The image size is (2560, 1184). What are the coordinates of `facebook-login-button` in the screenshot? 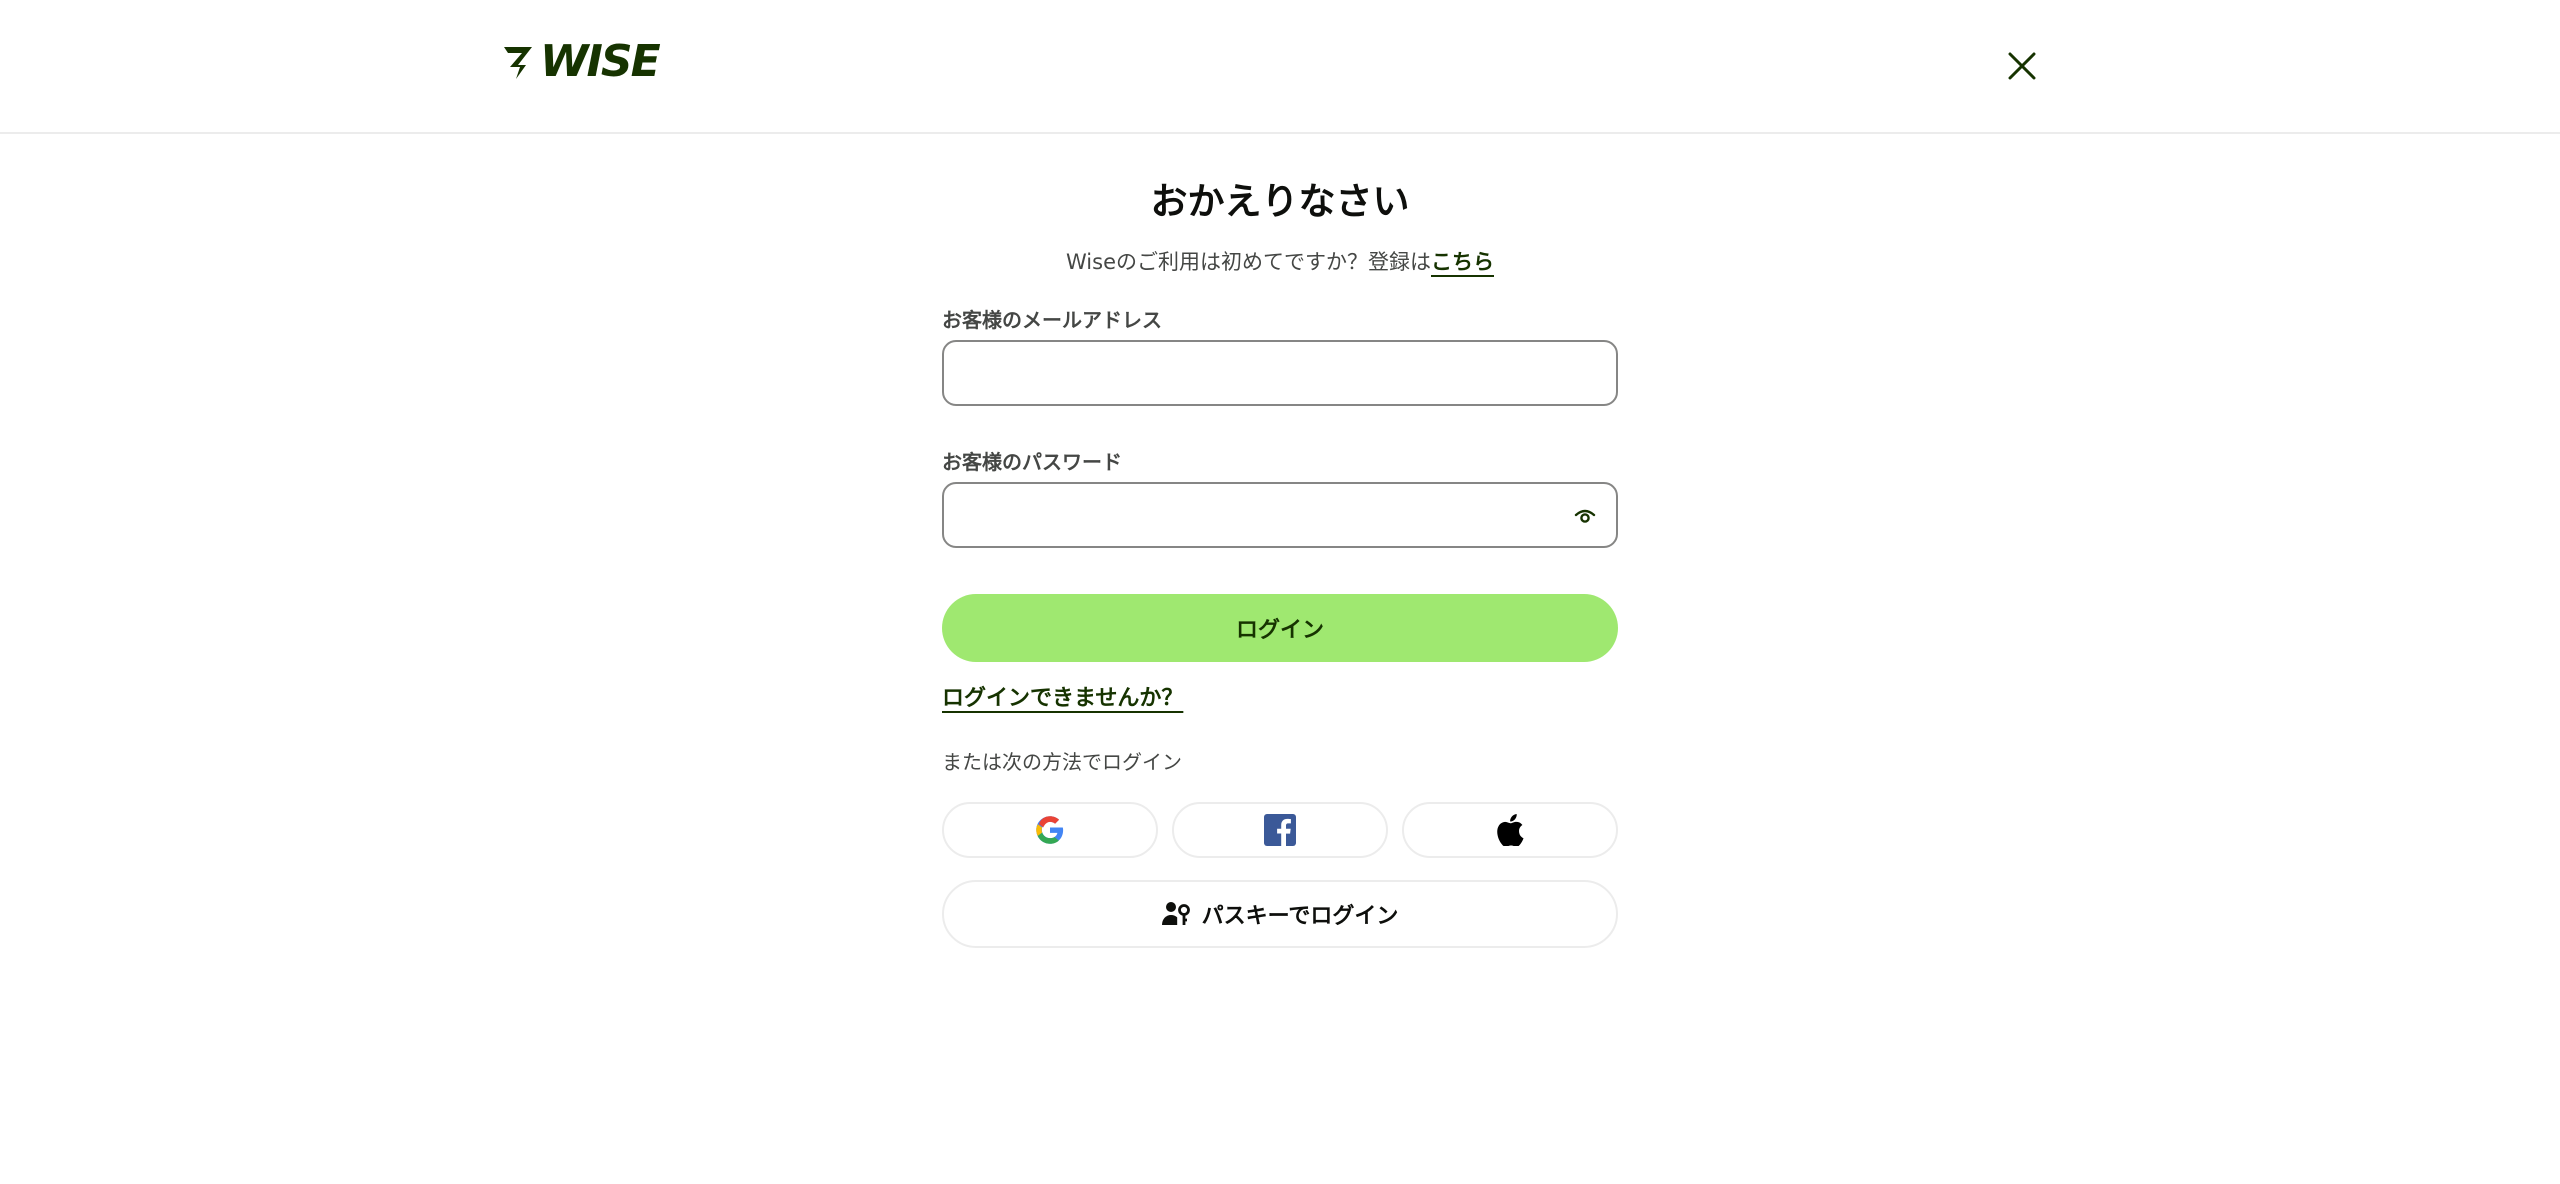 It's located at (1280, 830).